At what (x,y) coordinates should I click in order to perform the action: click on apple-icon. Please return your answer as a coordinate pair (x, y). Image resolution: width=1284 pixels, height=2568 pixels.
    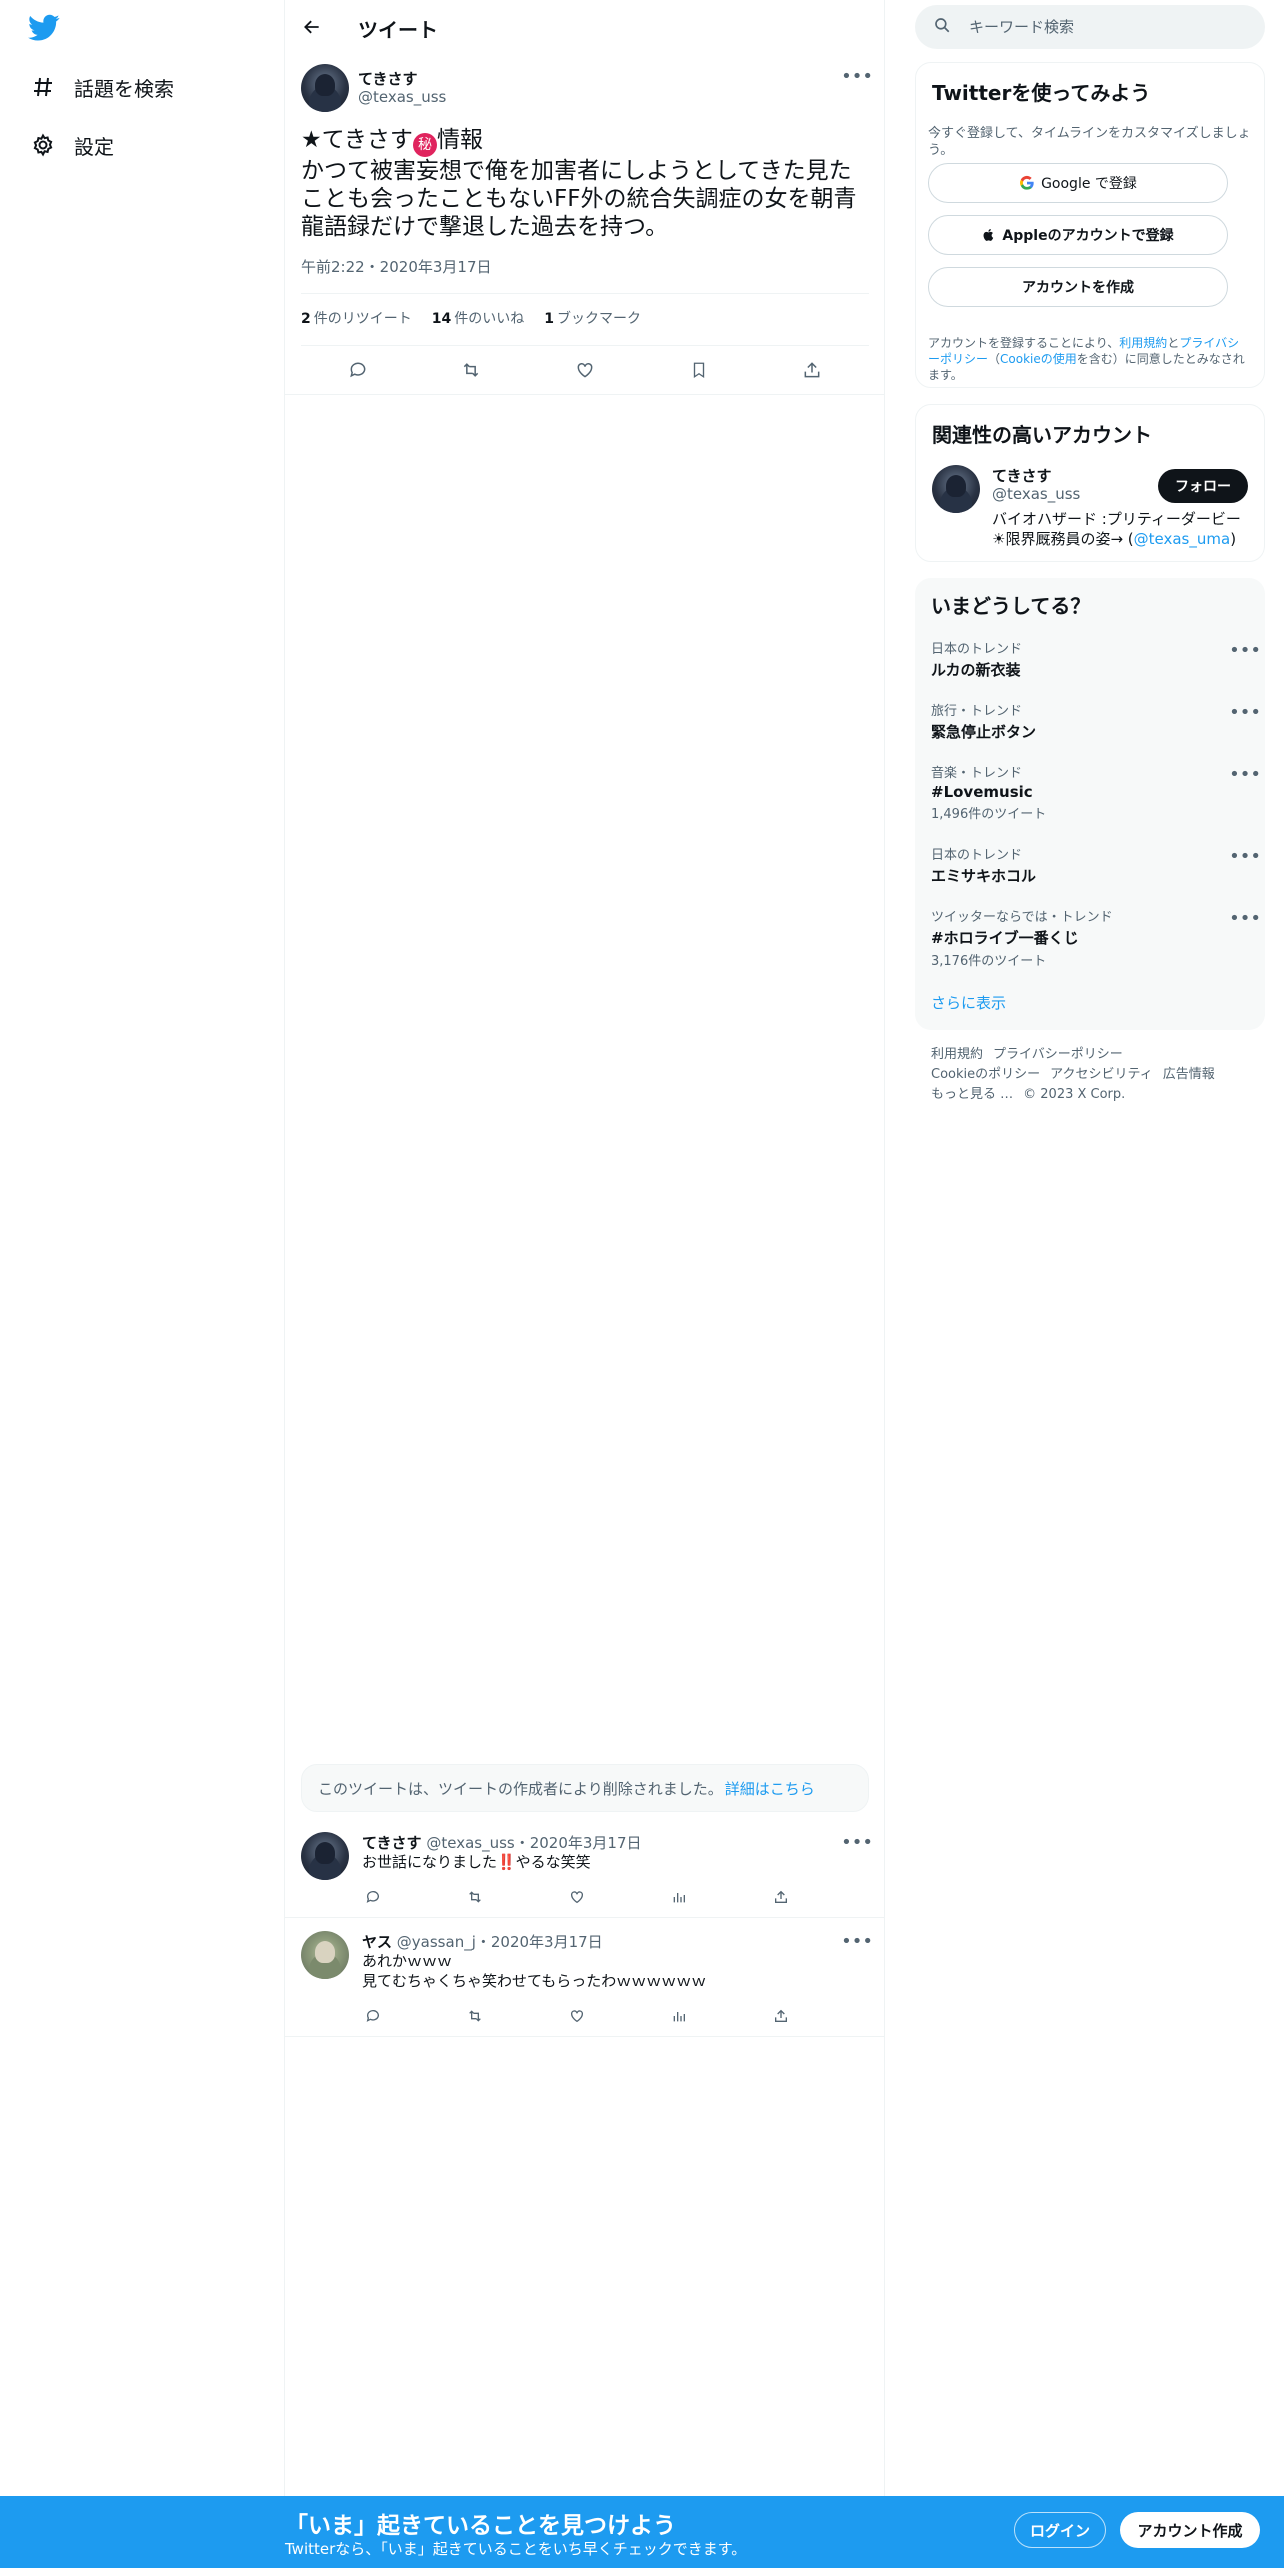
    Looking at the image, I should click on (989, 235).